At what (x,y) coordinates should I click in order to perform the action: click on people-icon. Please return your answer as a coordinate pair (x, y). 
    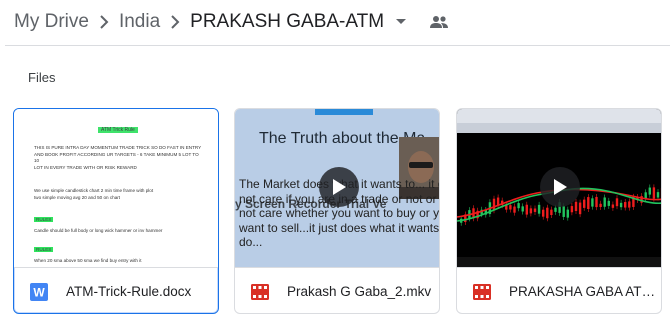
    Looking at the image, I should click on (439, 22).